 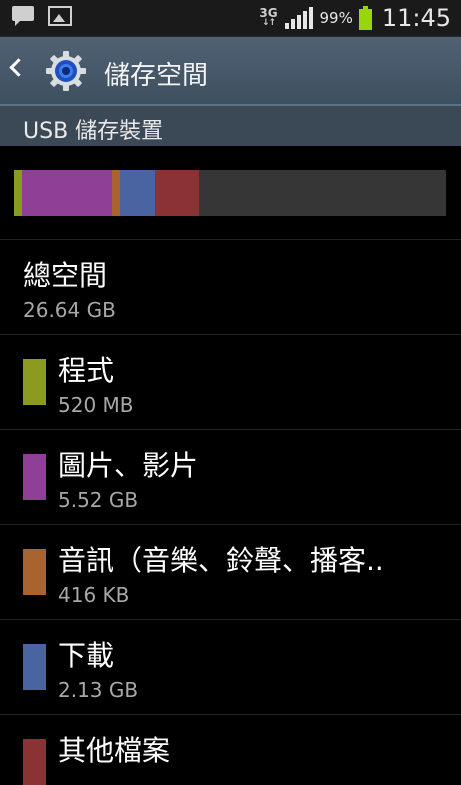 What do you see at coordinates (299, 18) in the screenshot?
I see `signal-icon` at bounding box center [299, 18].